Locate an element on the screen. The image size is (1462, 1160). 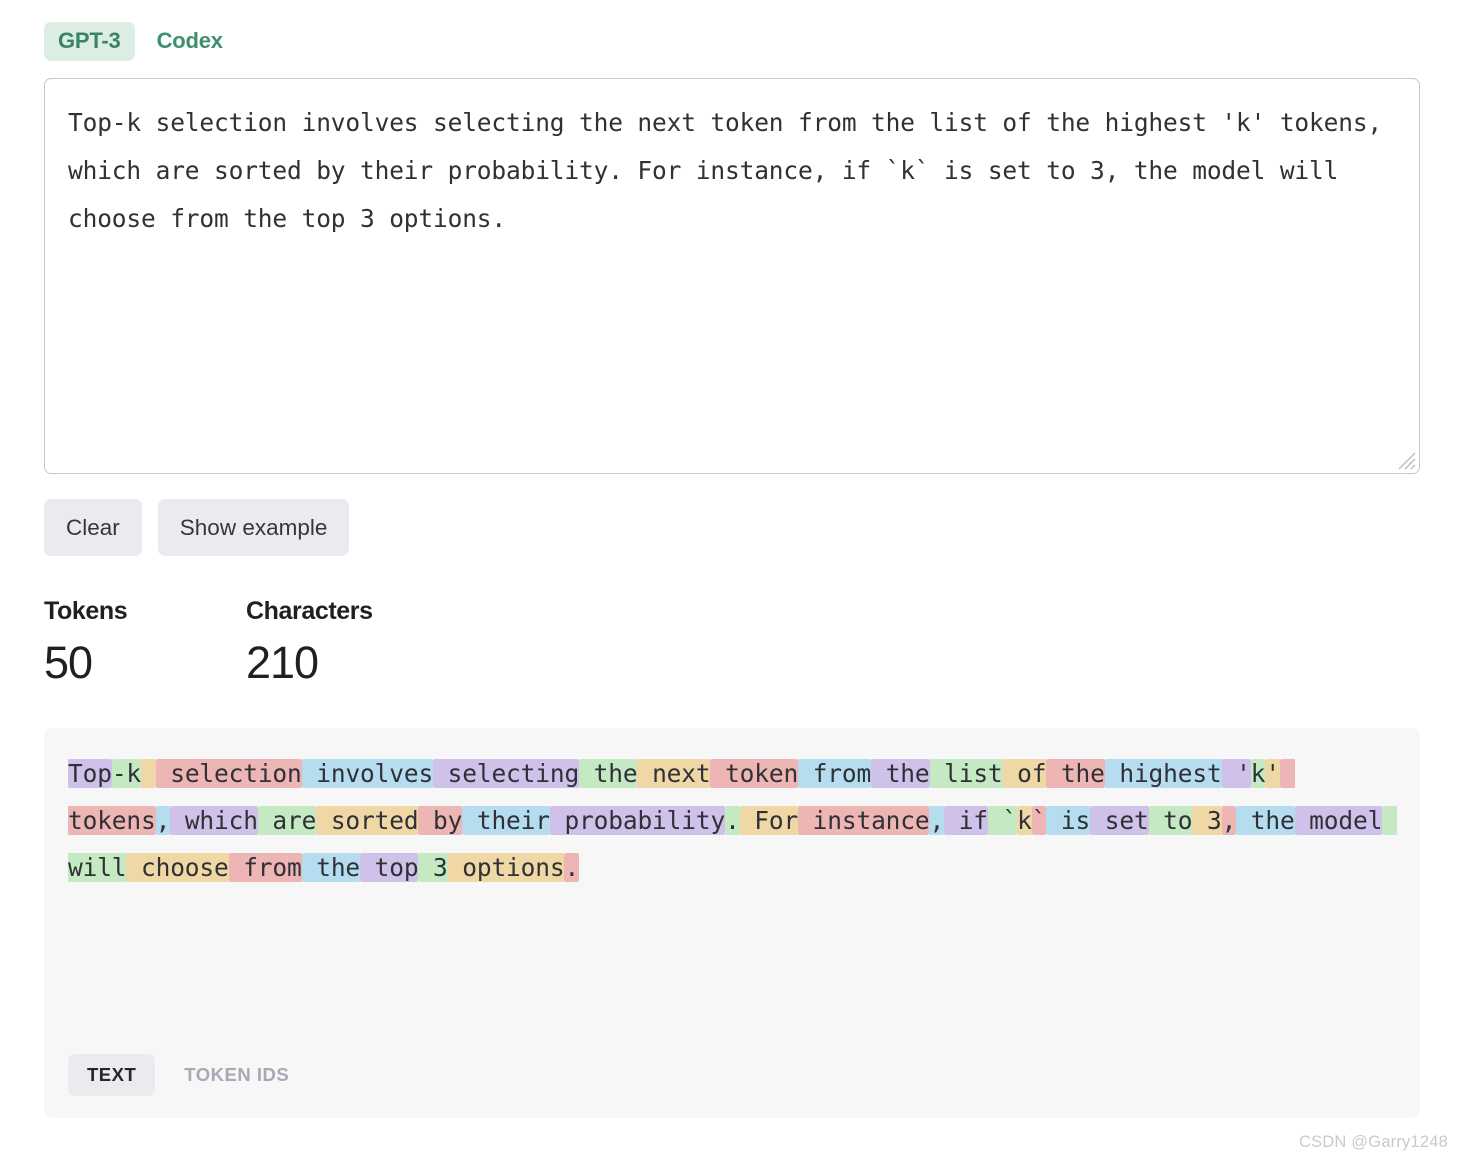
watermark: CSDN @Garry1248 is located at coordinates (1373, 1142).